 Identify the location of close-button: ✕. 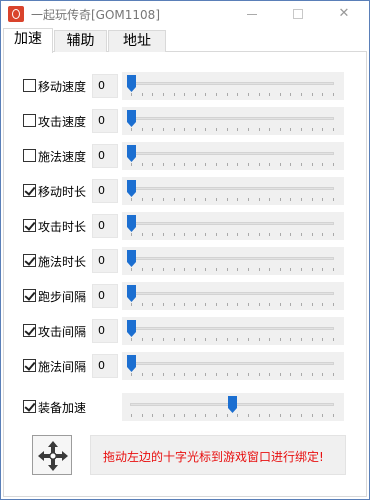
(344, 14).